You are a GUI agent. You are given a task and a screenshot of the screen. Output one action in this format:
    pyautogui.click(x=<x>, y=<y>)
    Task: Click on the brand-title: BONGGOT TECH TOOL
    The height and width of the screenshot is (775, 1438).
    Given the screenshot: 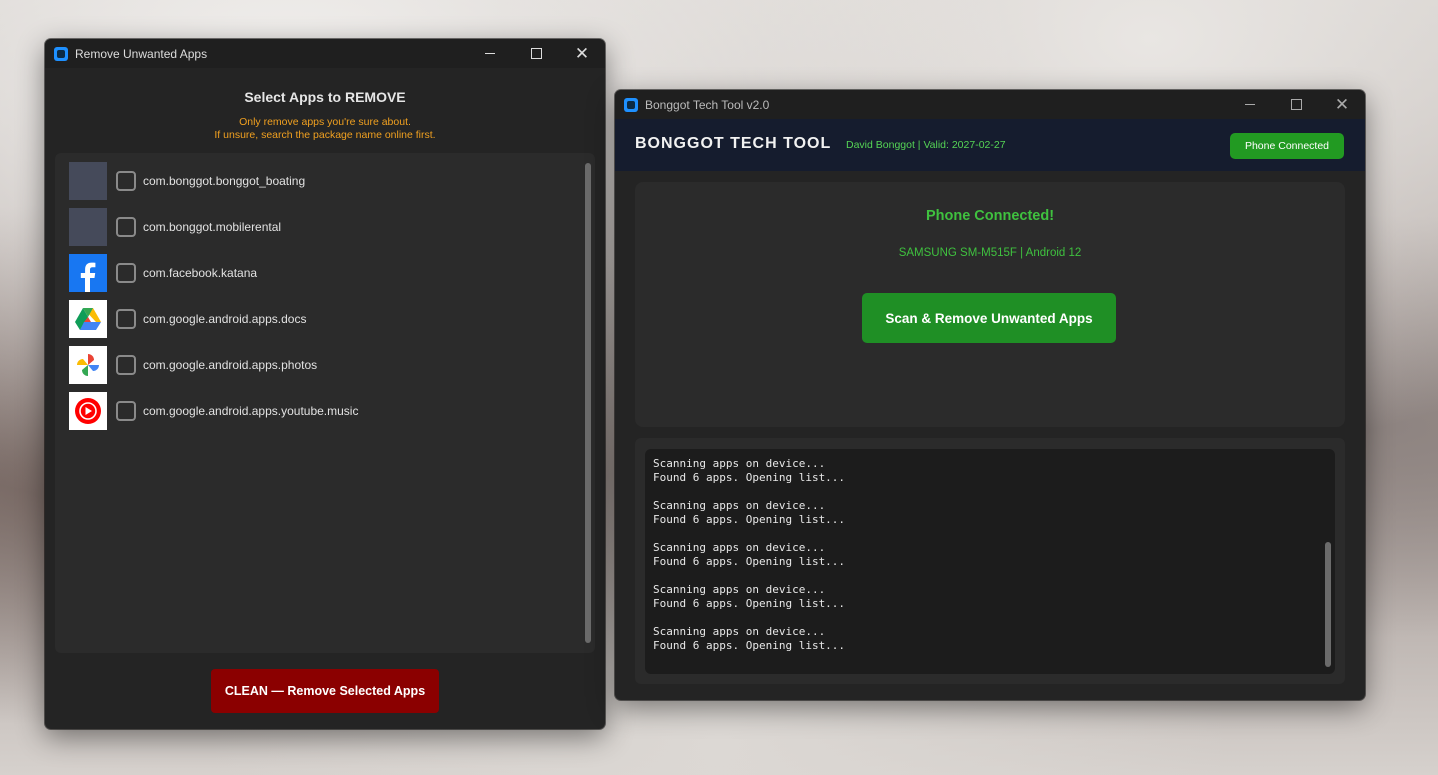 What is the action you would take?
    pyautogui.click(x=733, y=143)
    